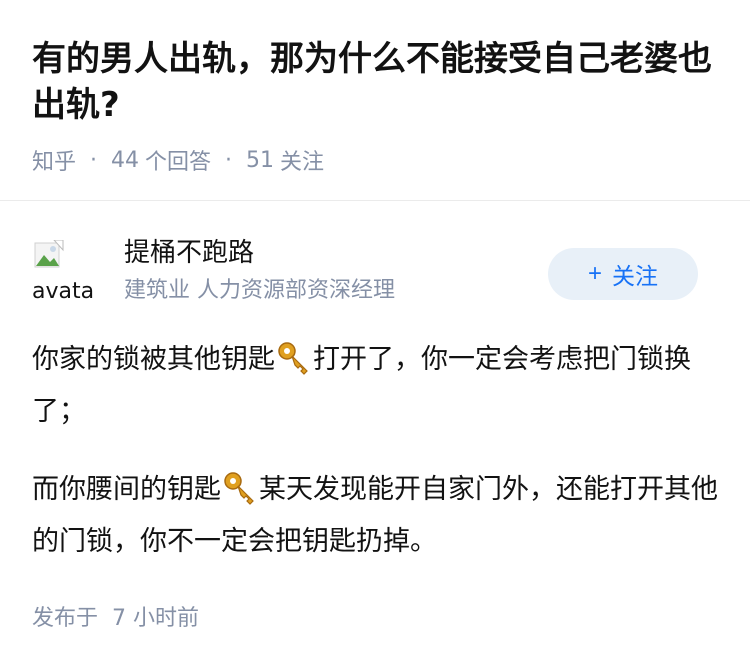  I want to click on author-bio: 建筑业 人力资源部资深经理, so click(259, 290).